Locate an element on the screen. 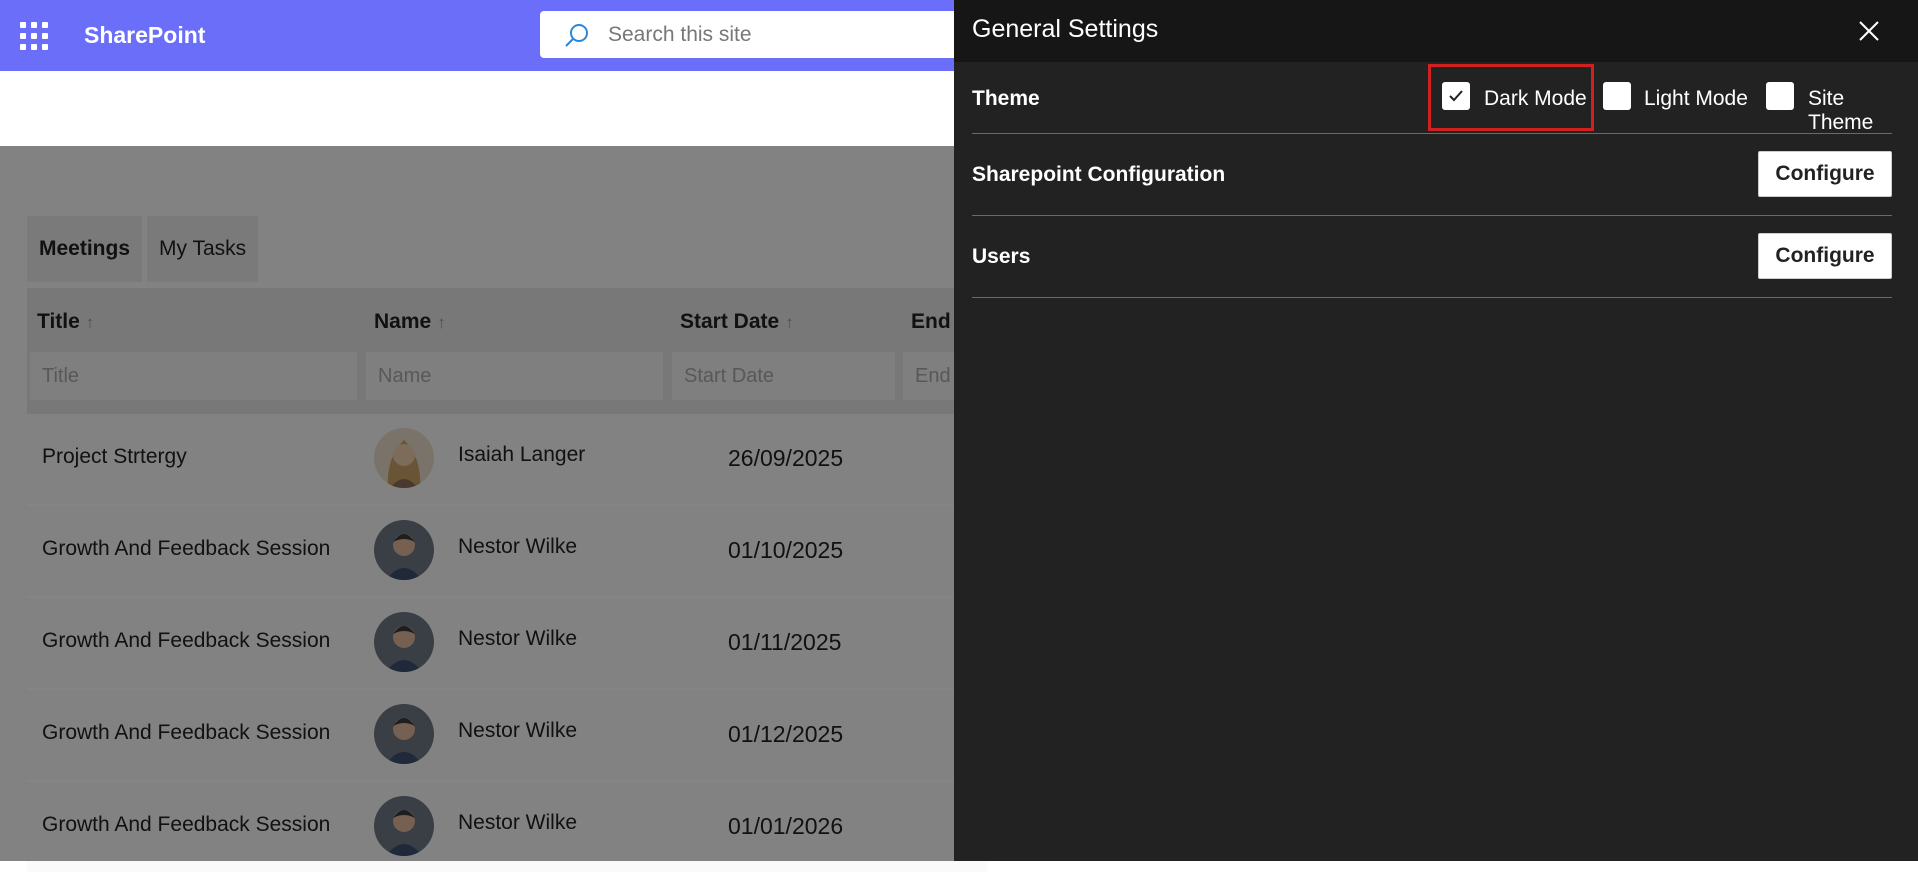  brand-name: SharePoint is located at coordinates (144, 35).